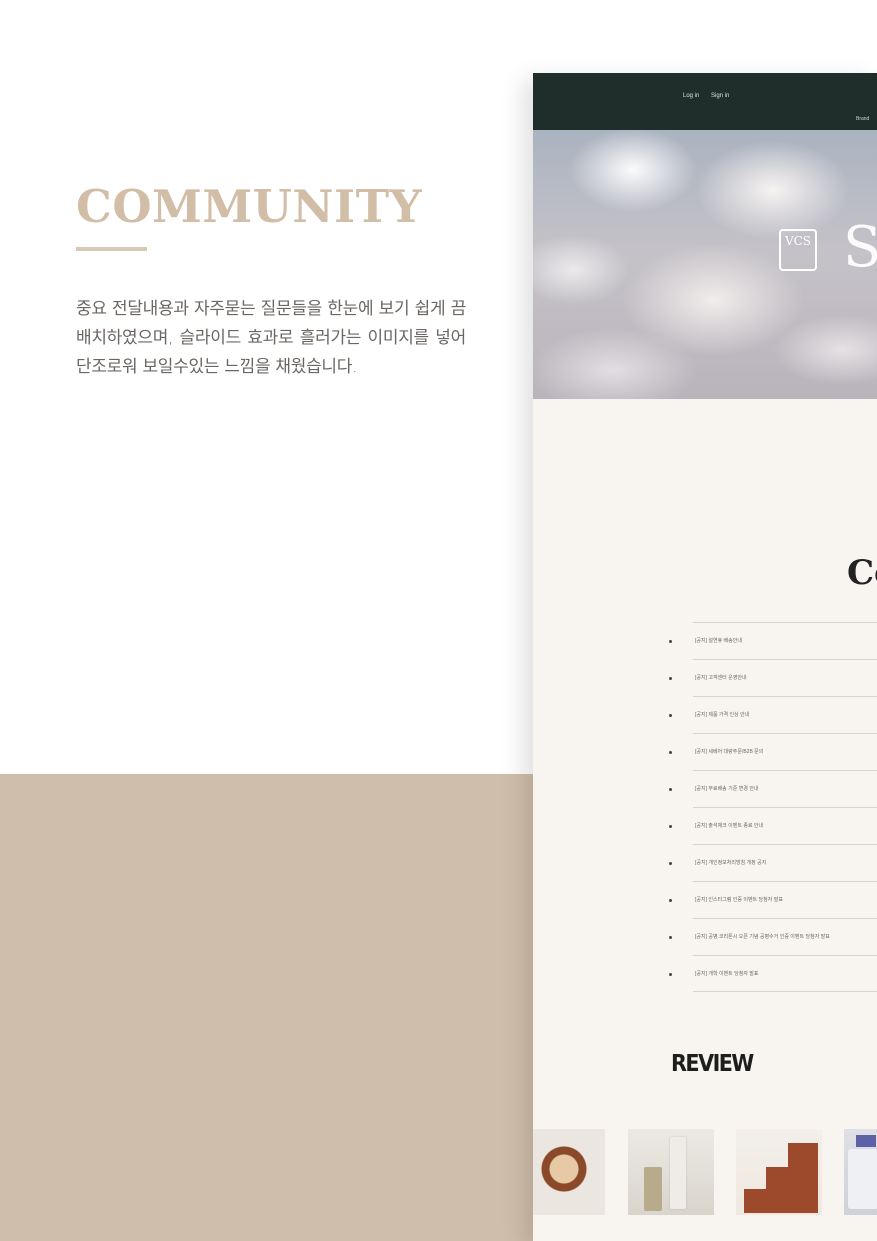 Image resolution: width=877 pixels, height=1241 pixels. Describe the element at coordinates (678, 1173) in the screenshot. I see `tube-shape` at that location.